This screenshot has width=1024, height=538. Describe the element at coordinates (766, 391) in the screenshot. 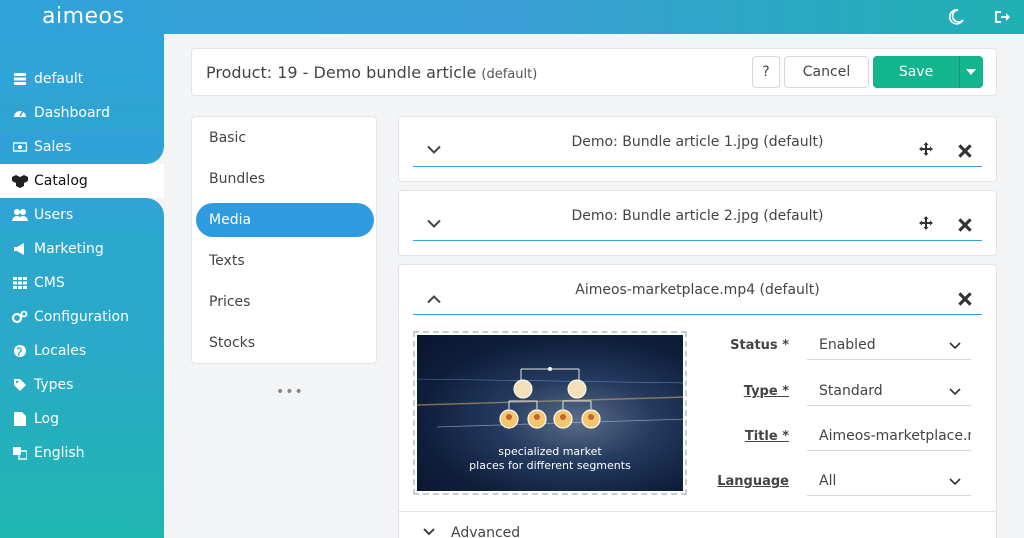

I see `type-label: Type *` at that location.